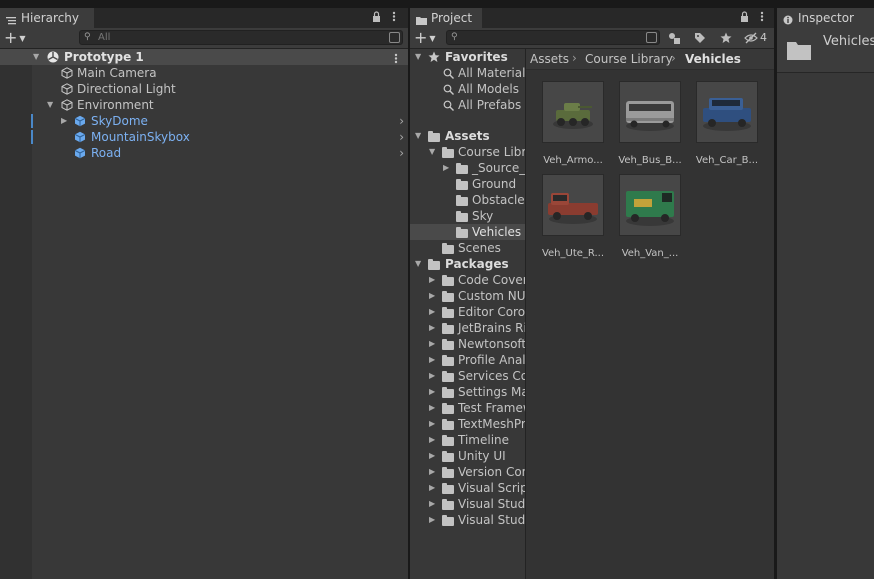 Image resolution: width=874 pixels, height=579 pixels. Describe the element at coordinates (467, 456) in the screenshot. I see `tree-package-item: ▶ Unity UI` at that location.